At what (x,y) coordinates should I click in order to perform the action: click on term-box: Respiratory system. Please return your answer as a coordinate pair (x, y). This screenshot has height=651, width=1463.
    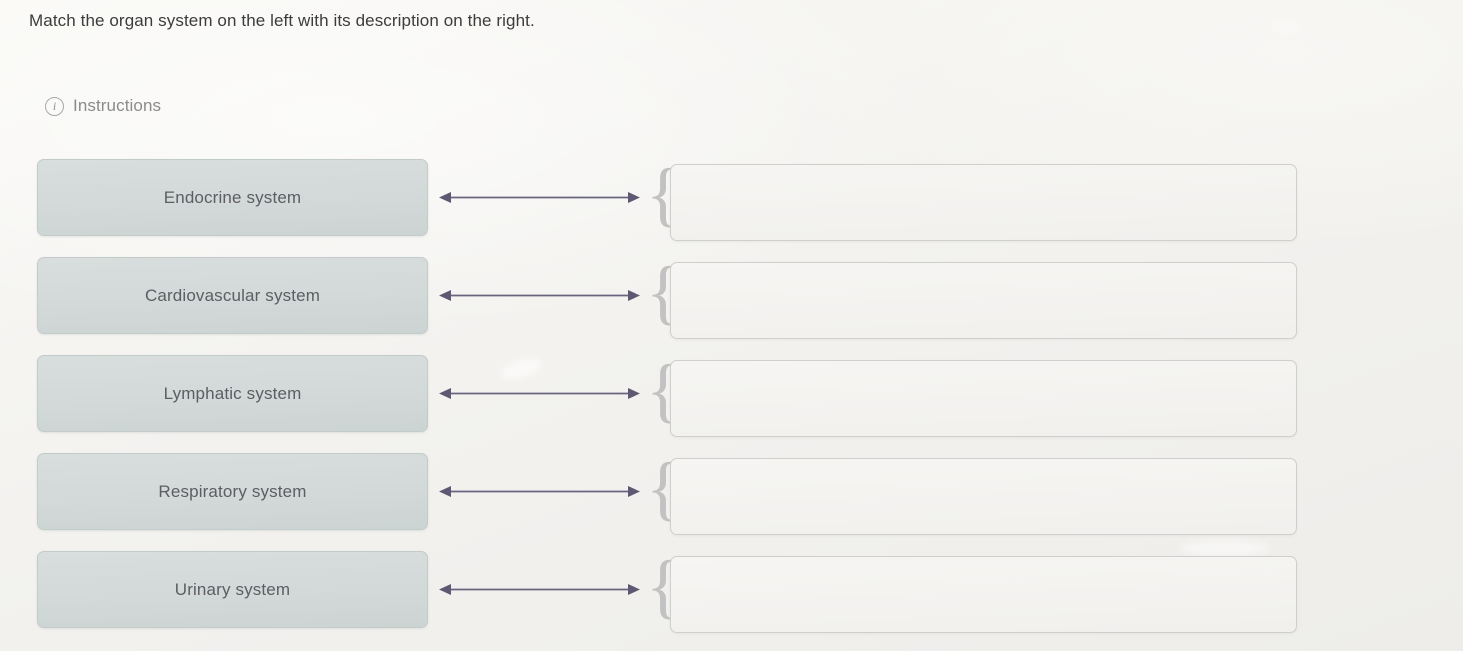
    Looking at the image, I should click on (232, 491).